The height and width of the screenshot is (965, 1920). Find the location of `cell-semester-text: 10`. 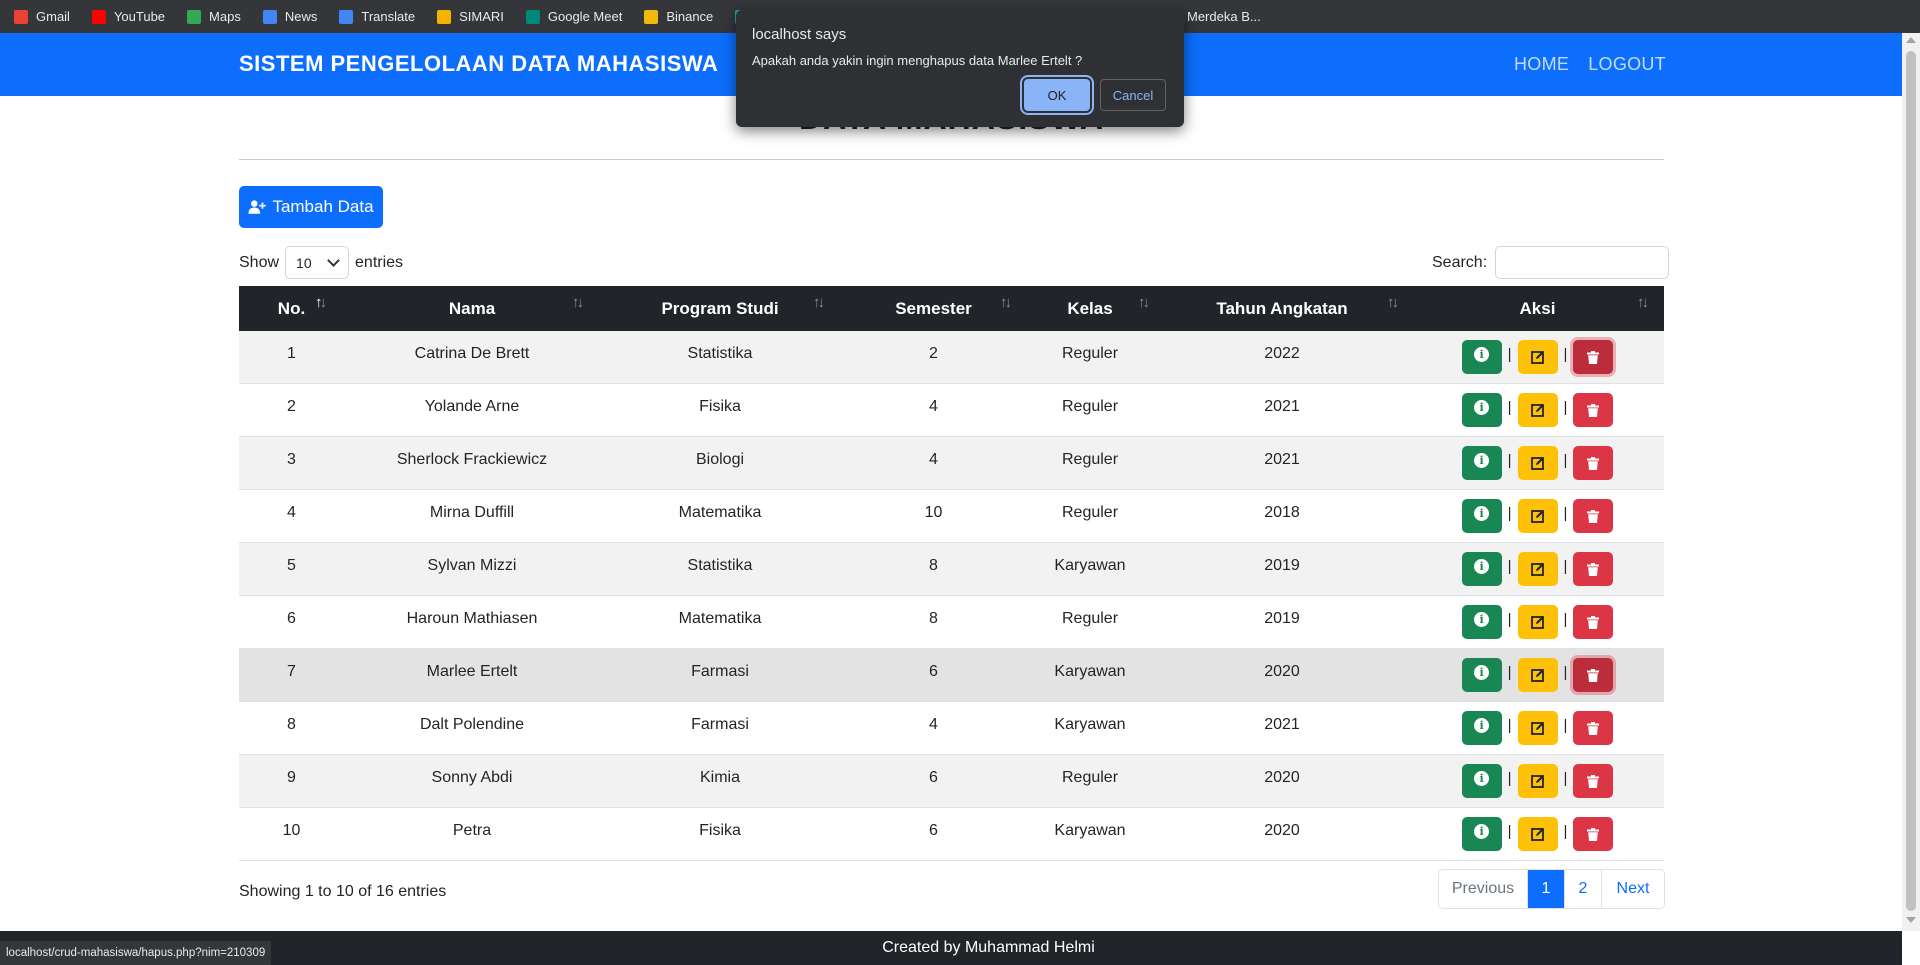

cell-semester-text: 10 is located at coordinates (933, 512).